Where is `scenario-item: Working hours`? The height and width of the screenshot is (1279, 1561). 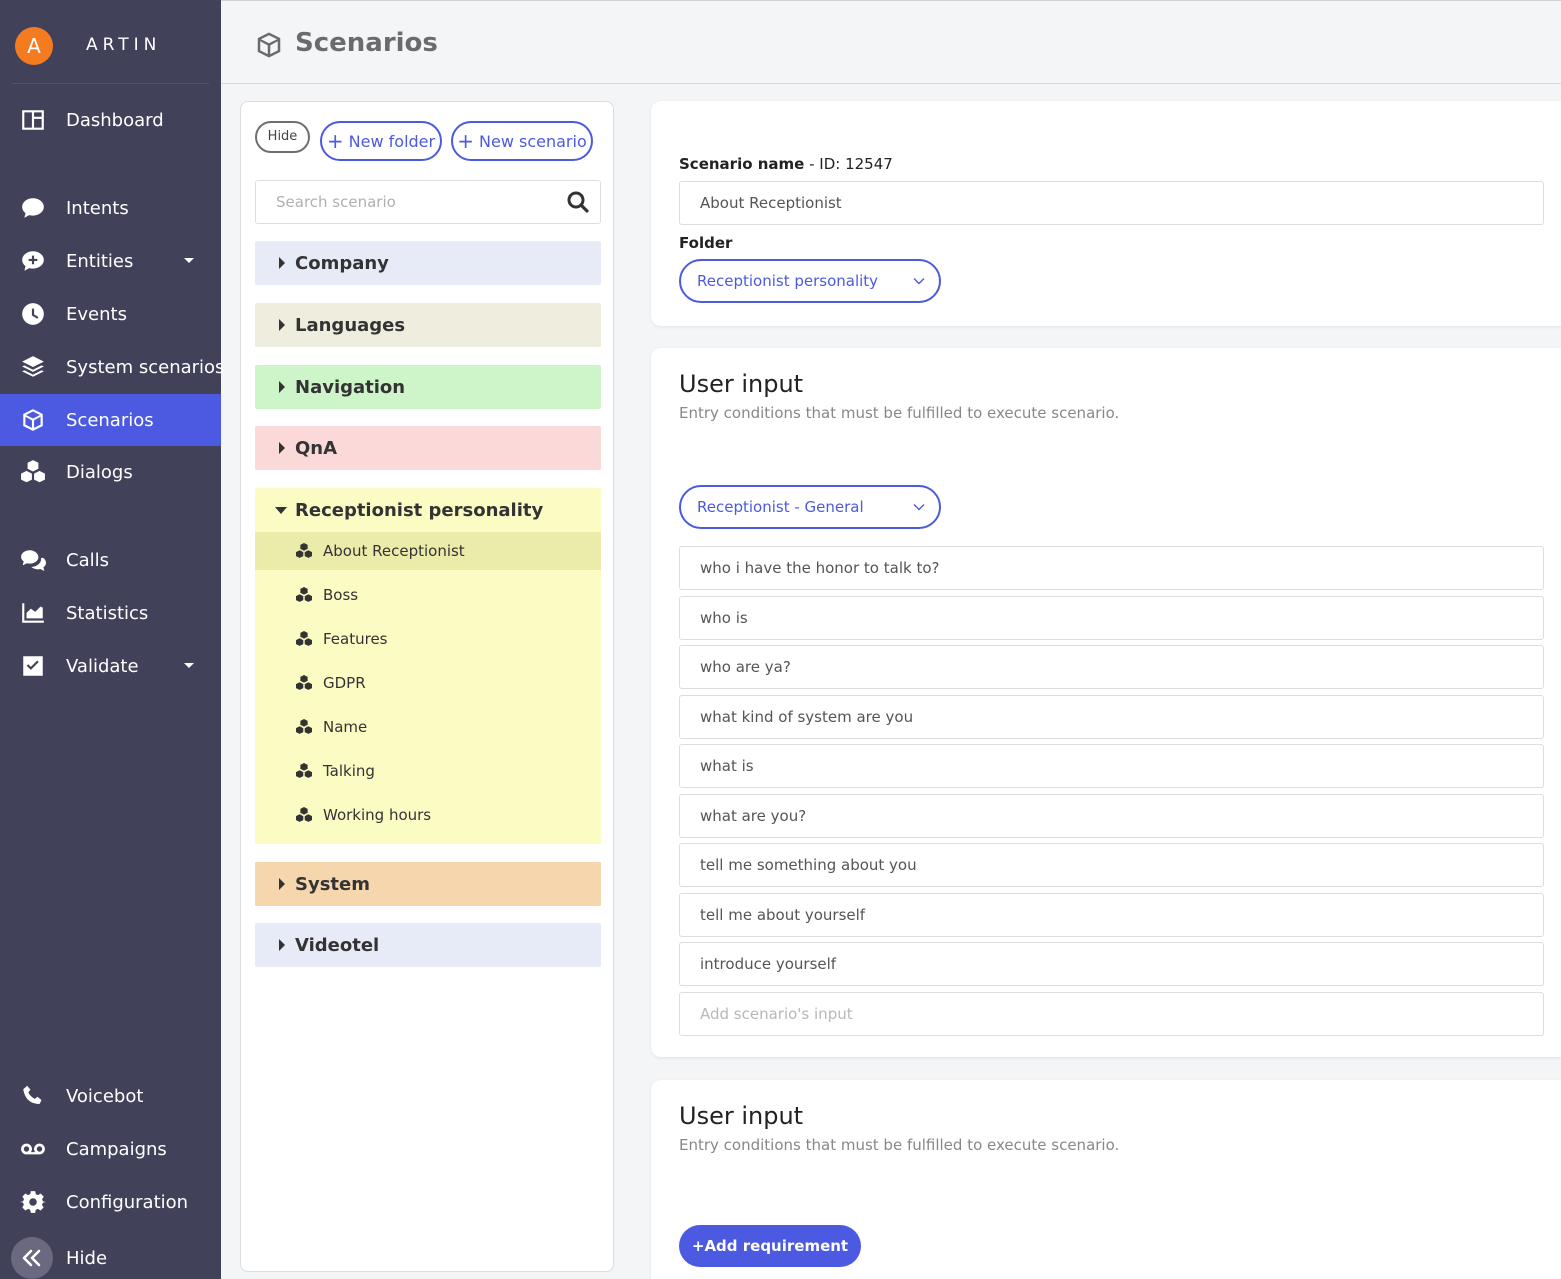 scenario-item: Working hours is located at coordinates (428, 815).